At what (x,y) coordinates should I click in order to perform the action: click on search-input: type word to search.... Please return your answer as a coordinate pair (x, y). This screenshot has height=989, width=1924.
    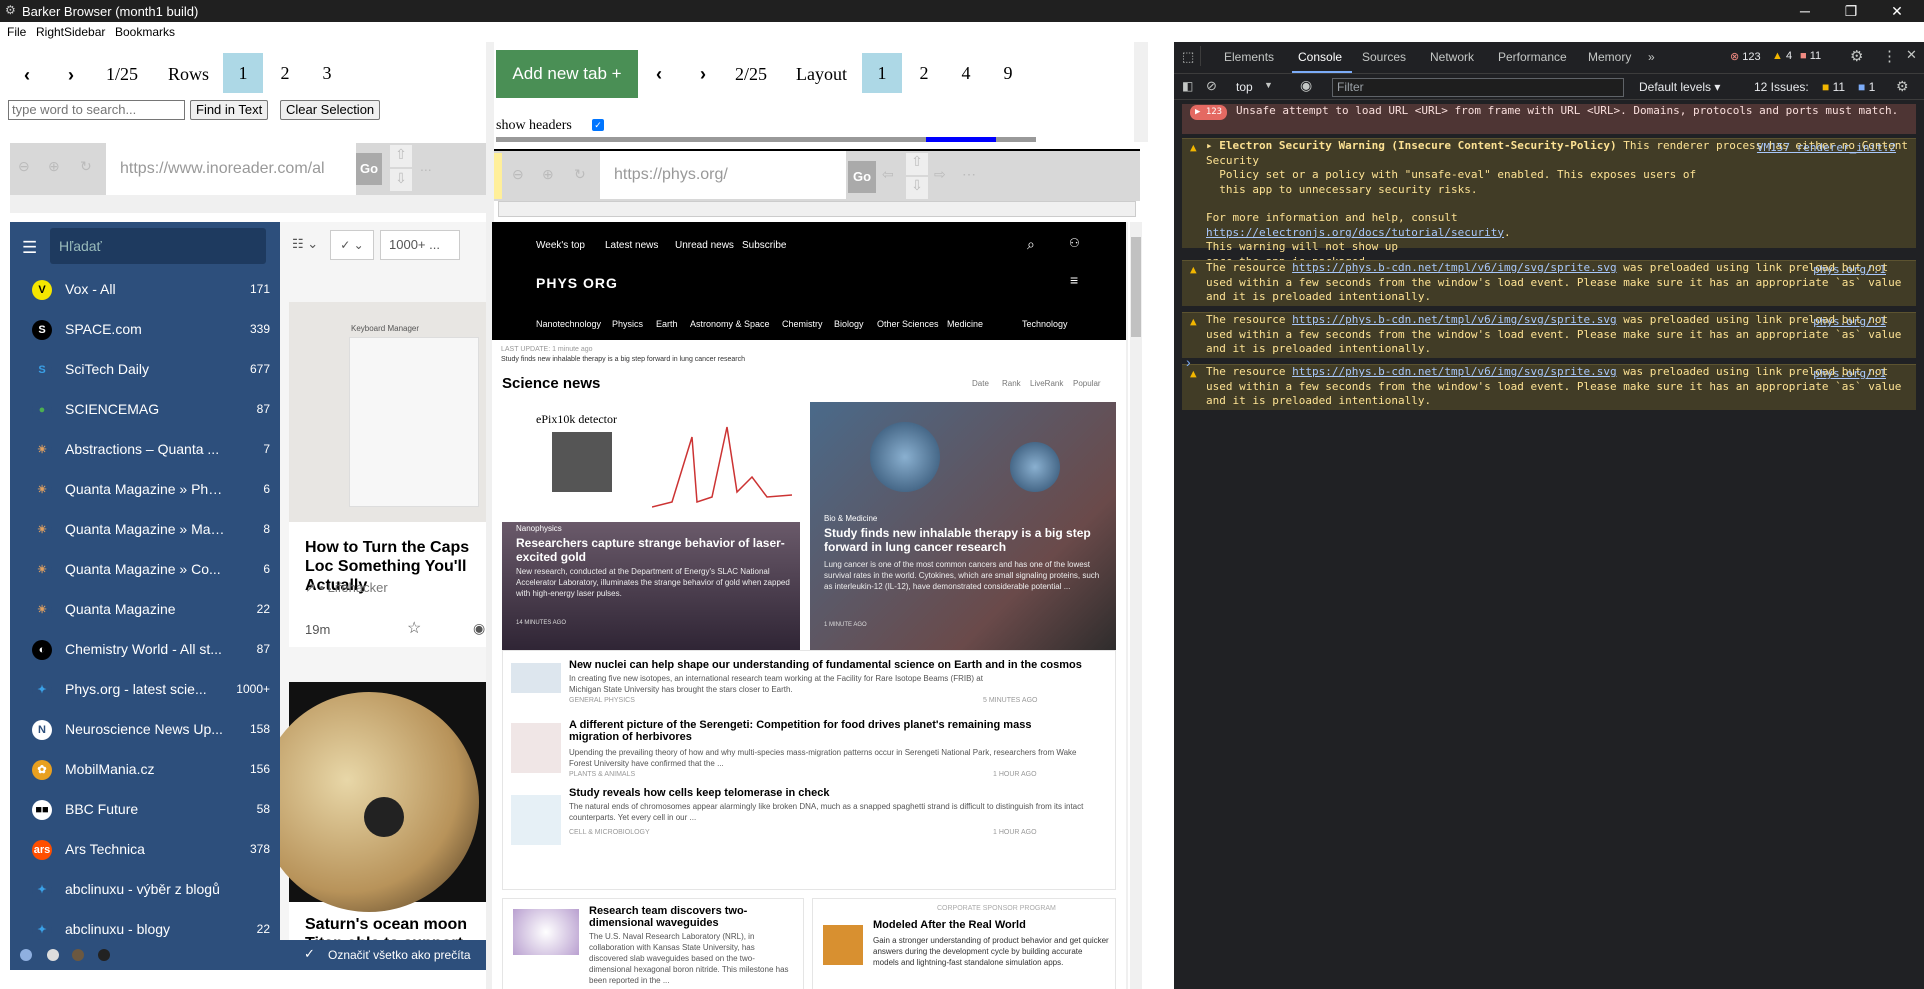
    Looking at the image, I should click on (96, 110).